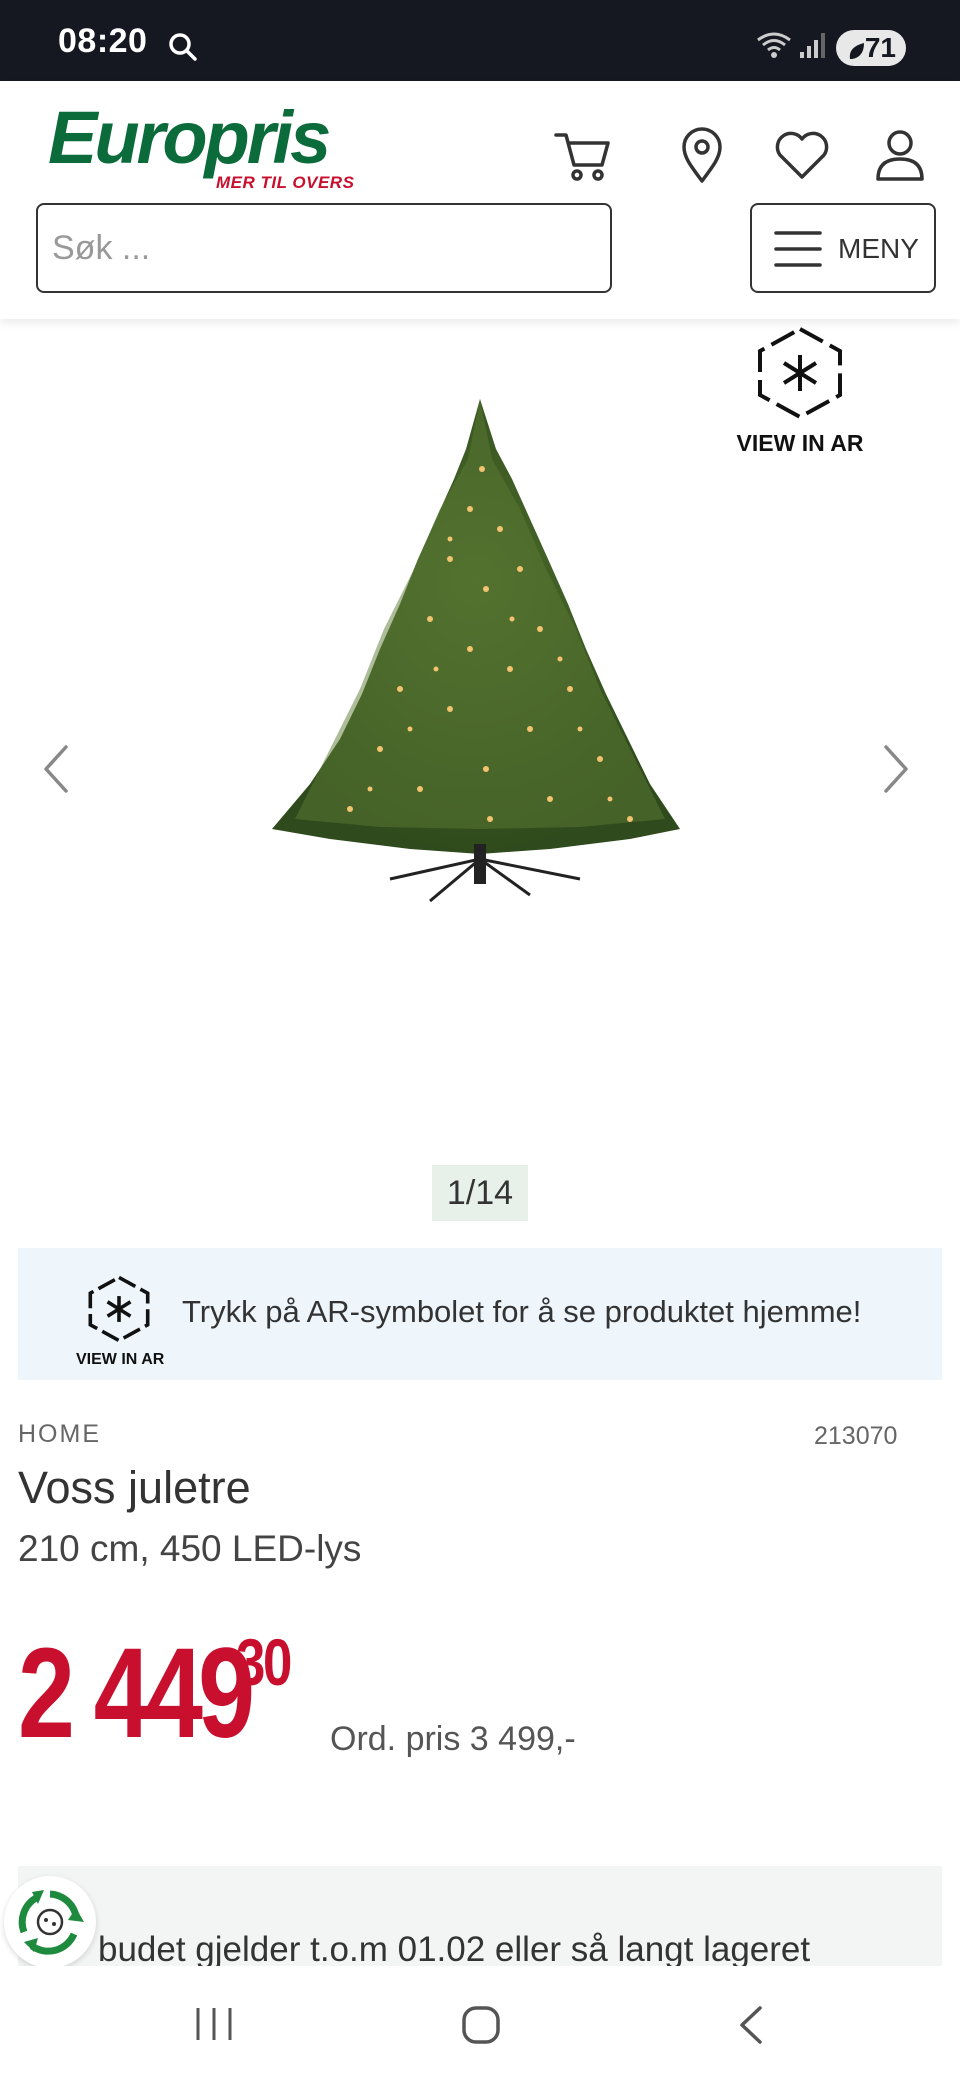 The height and width of the screenshot is (2080, 960). What do you see at coordinates (582, 155) in the screenshot?
I see `cart-icon` at bounding box center [582, 155].